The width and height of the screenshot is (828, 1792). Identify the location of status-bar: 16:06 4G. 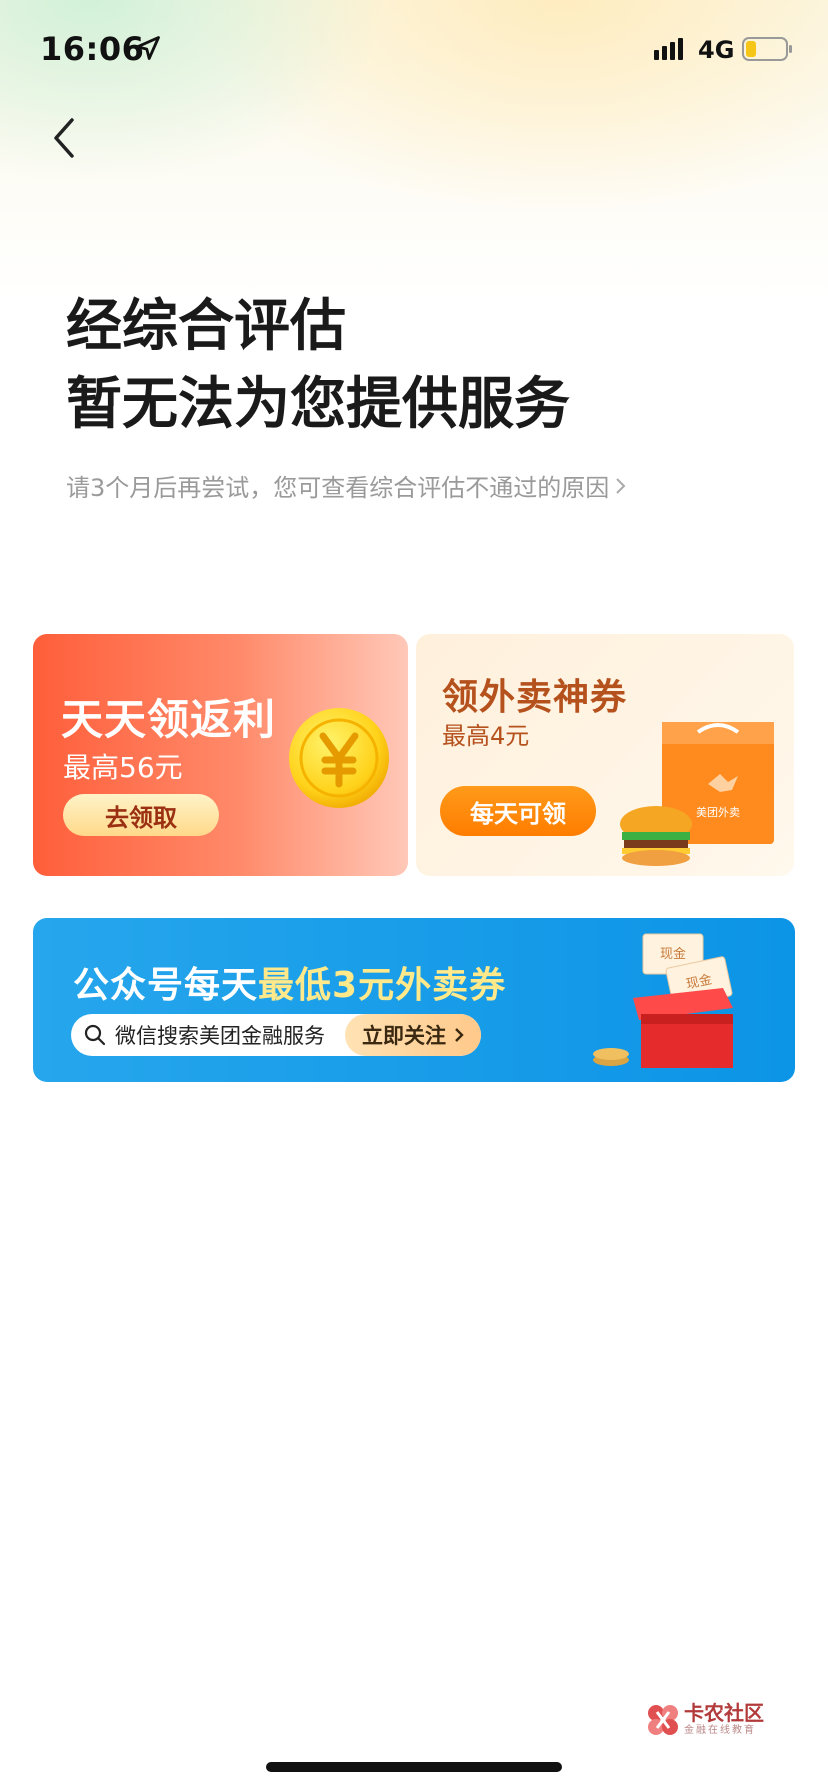
(414, 50).